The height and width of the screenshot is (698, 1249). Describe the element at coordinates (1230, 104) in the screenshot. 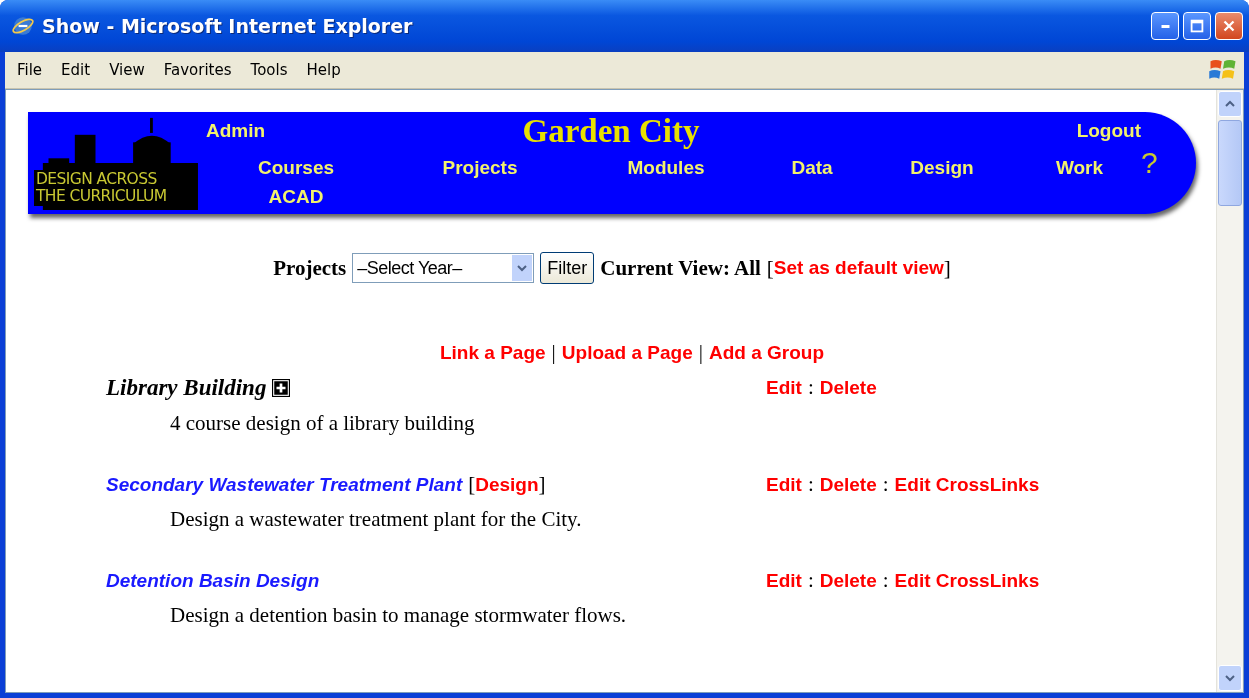

I see `scroll-up-icon` at that location.